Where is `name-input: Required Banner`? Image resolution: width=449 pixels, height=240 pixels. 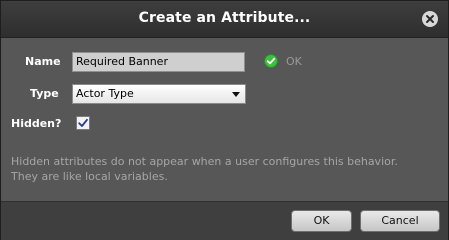 name-input: Required Banner is located at coordinates (158, 62).